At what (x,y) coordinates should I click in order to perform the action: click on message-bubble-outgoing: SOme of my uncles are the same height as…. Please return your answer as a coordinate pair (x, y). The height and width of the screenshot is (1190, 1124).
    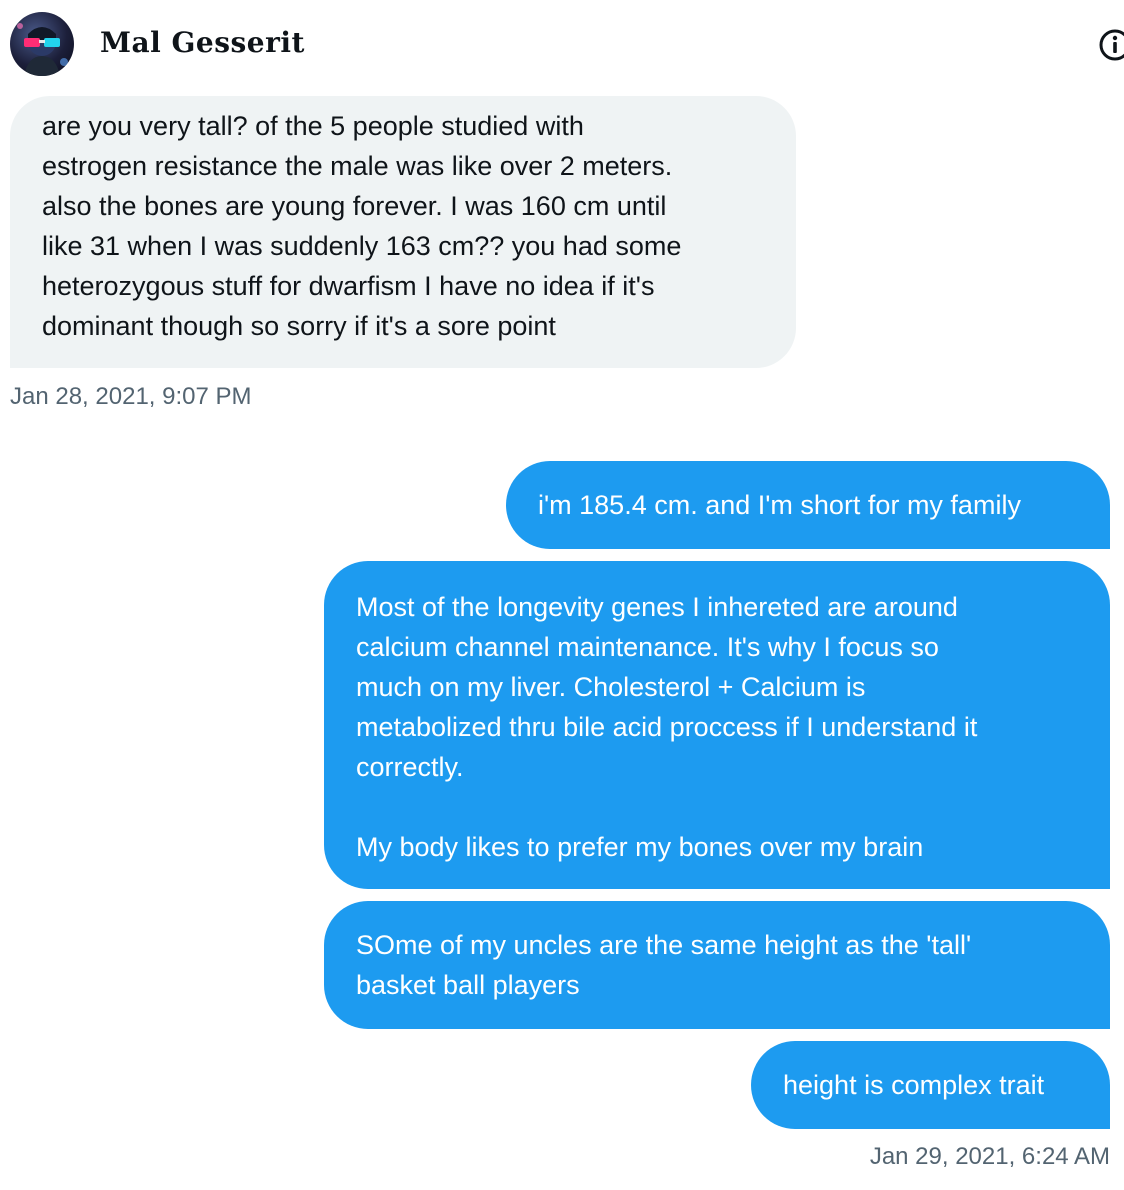
    Looking at the image, I should click on (717, 965).